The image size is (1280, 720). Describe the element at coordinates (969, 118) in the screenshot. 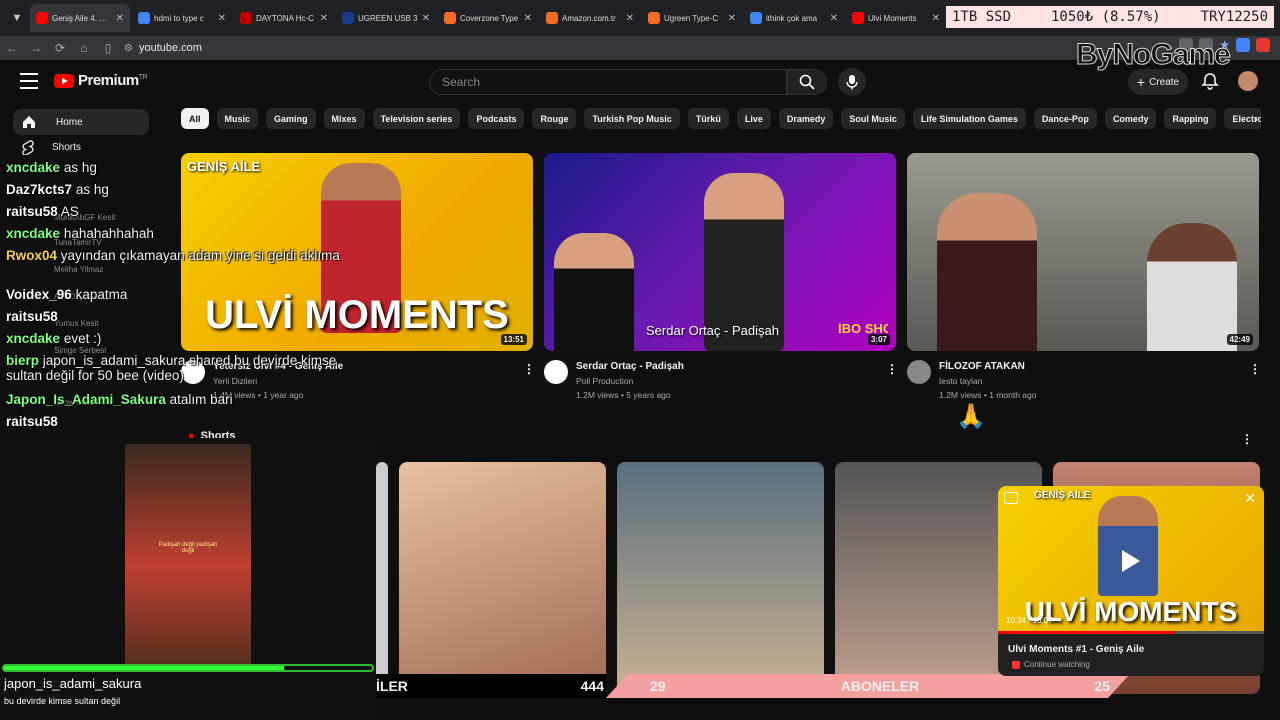

I see `filter-chip: Life Simulation Games` at that location.